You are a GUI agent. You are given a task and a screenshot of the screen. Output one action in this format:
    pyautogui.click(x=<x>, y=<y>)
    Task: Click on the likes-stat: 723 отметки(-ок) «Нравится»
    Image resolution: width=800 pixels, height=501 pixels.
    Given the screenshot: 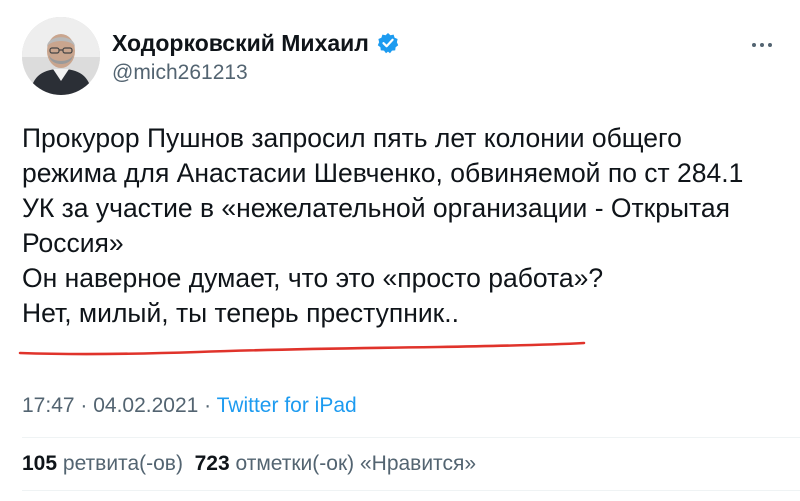 What is the action you would take?
    pyautogui.click(x=335, y=463)
    